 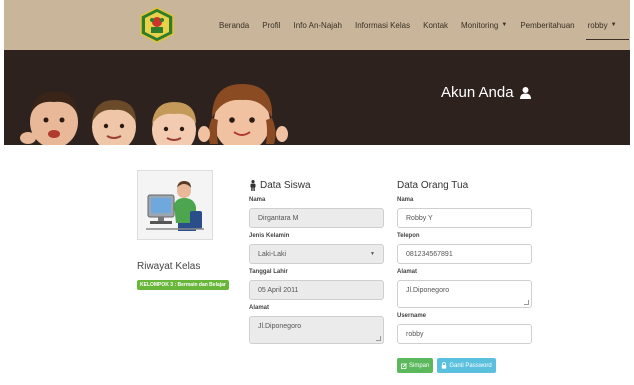 I want to click on nav-monitoring-dropdown: Monitoring ▼, so click(x=484, y=25).